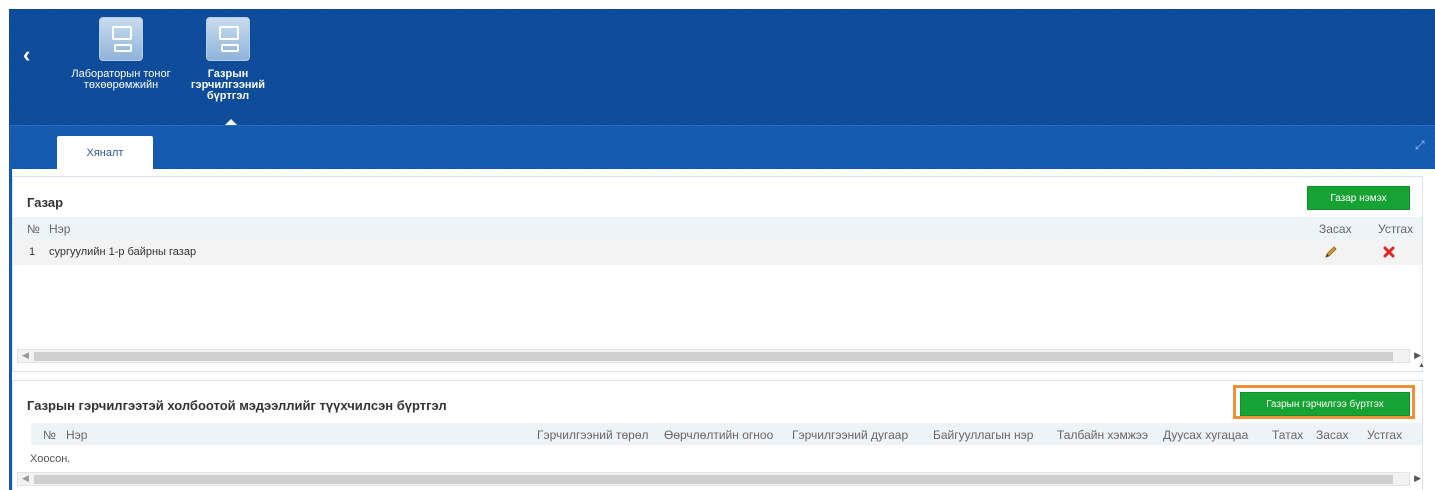 The width and height of the screenshot is (1435, 490). I want to click on column-ownership-date: Өөрчлөлтийн огноо, so click(719, 435).